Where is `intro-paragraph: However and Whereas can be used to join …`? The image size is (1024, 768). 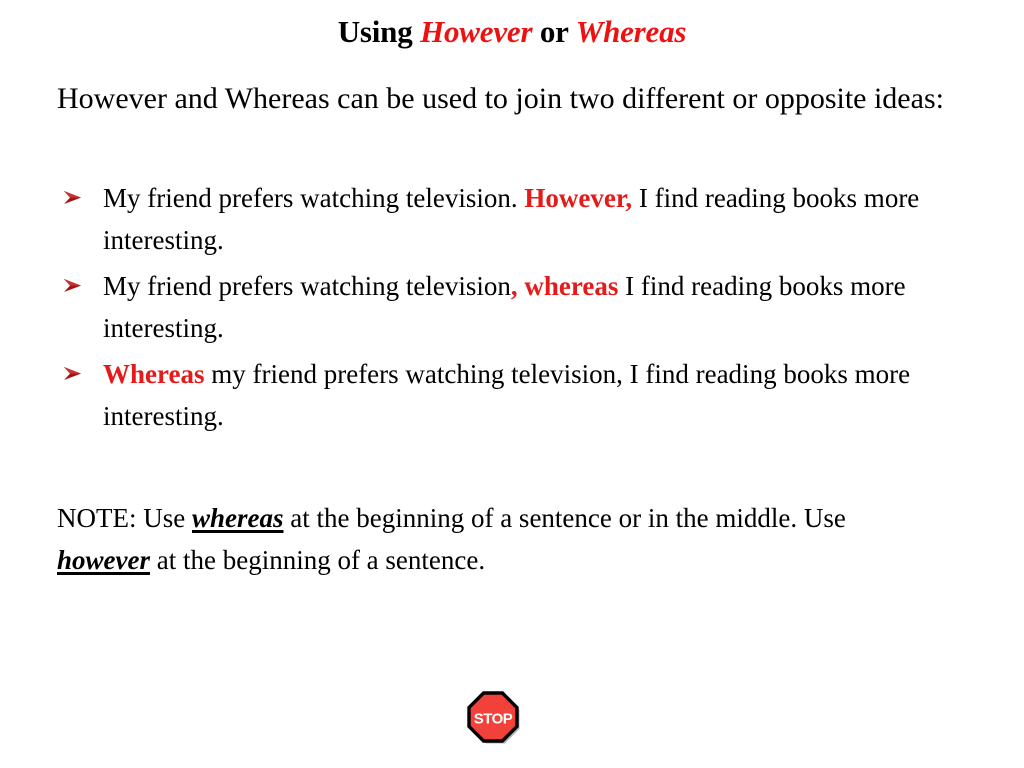
intro-paragraph: However and Whereas can be used to join … is located at coordinates (500, 98).